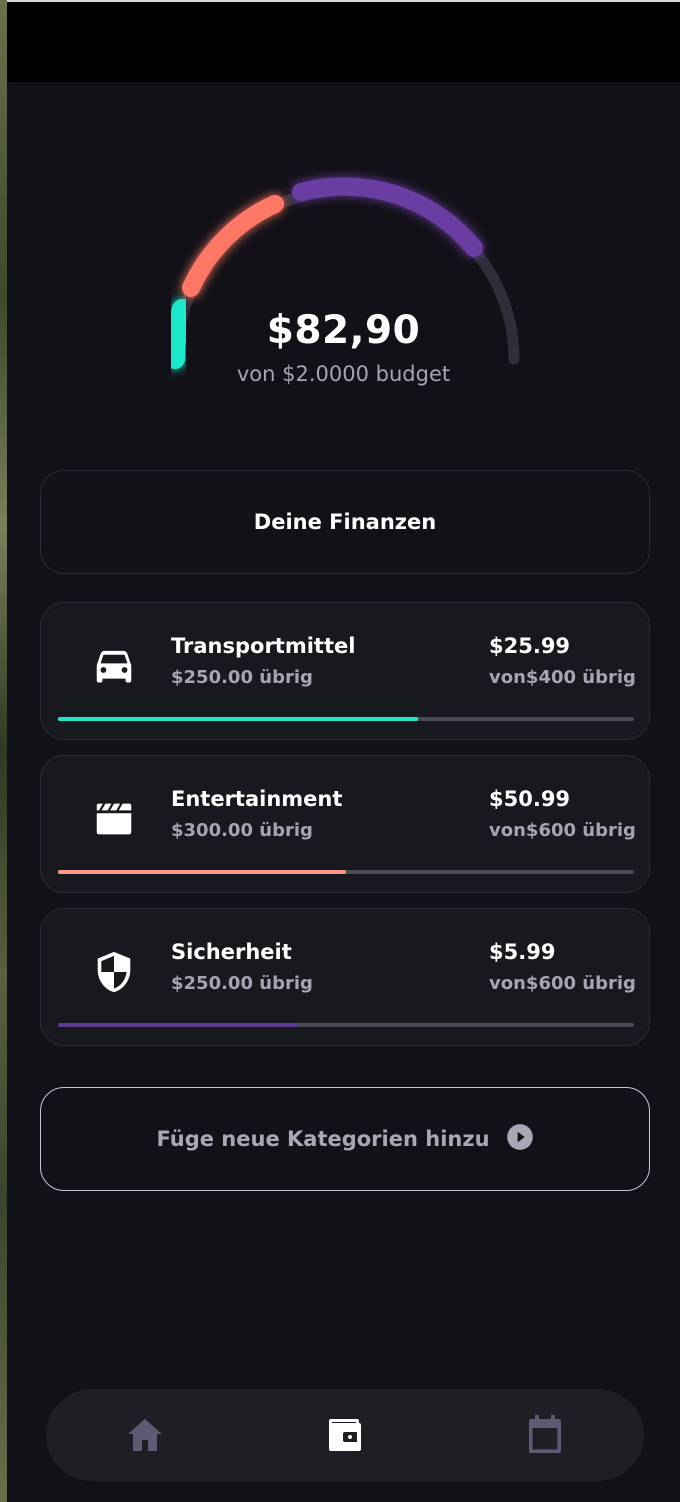 The height and width of the screenshot is (1502, 680). I want to click on home-icon, so click(145, 1441).